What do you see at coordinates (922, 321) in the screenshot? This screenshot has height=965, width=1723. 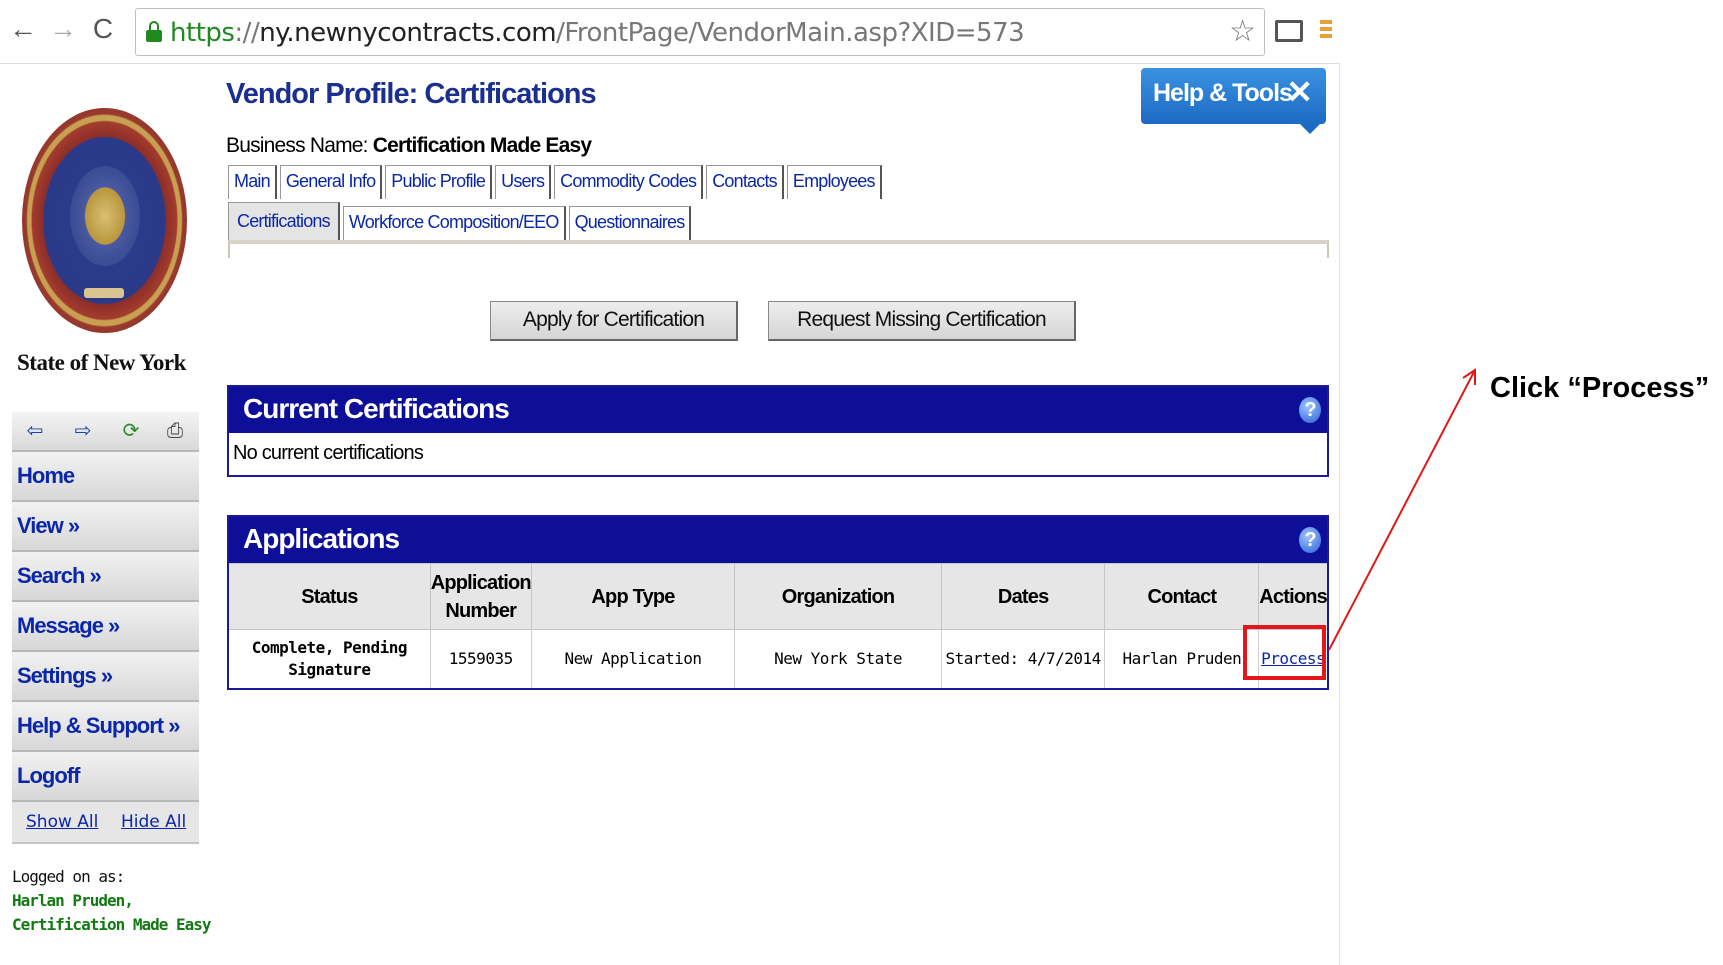 I see `request-missing-certification-button: Request Missing Certification` at bounding box center [922, 321].